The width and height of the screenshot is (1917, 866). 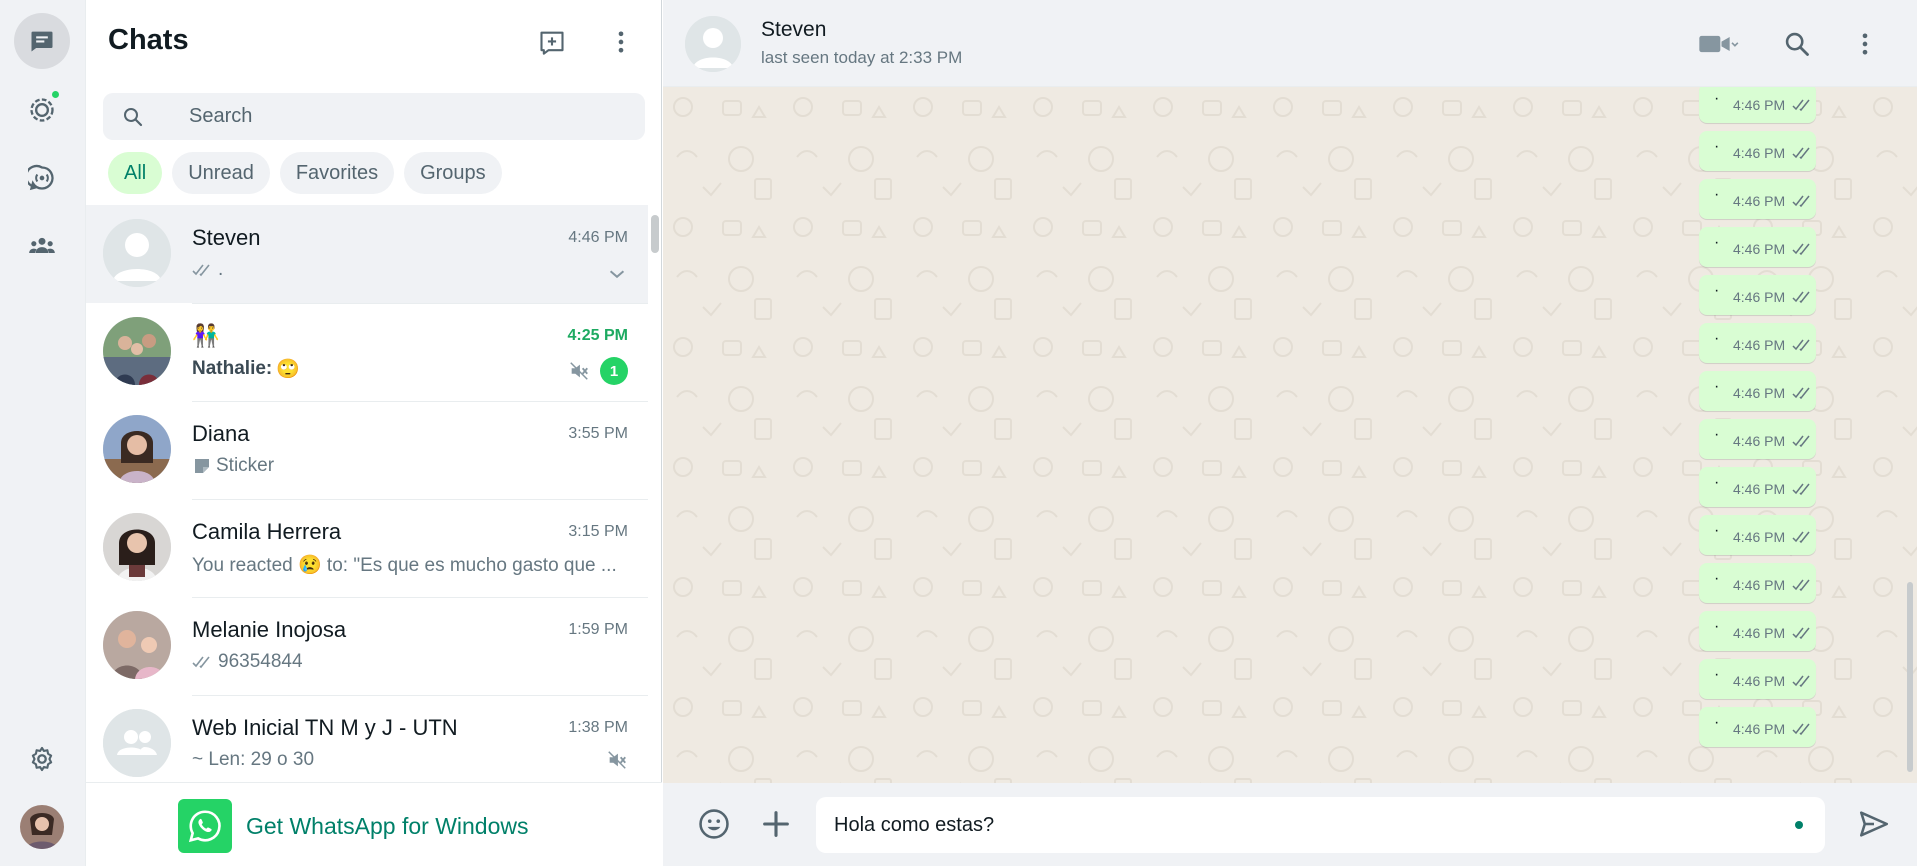 I want to click on attach-button, so click(x=776, y=824).